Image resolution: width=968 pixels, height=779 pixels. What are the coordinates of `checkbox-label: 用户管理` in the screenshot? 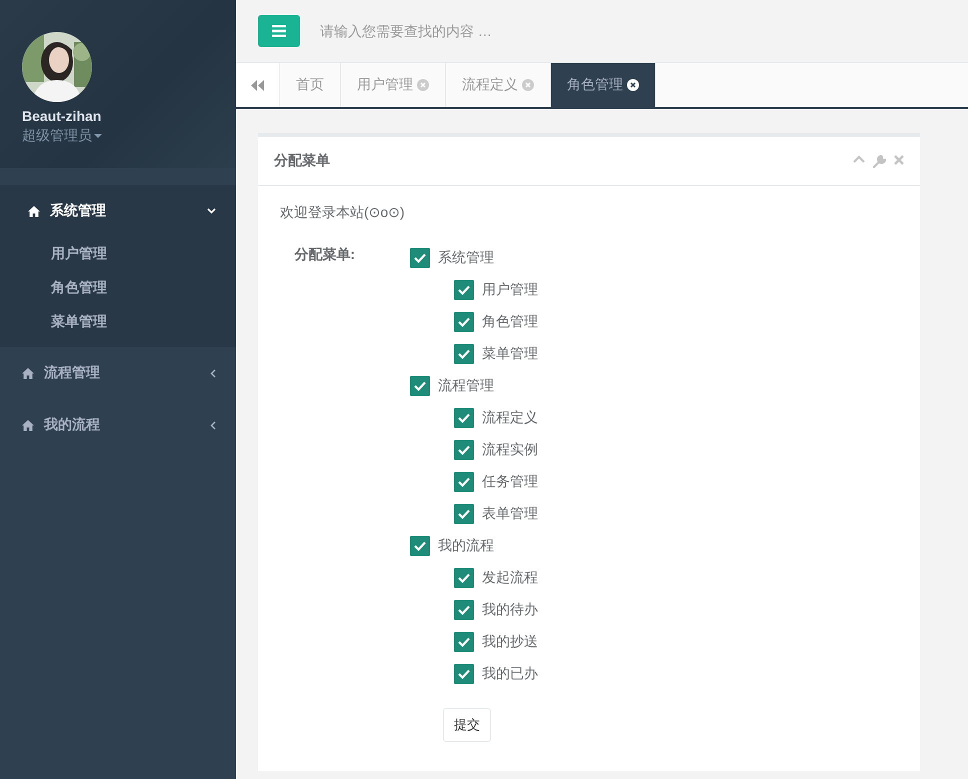 It's located at (510, 290).